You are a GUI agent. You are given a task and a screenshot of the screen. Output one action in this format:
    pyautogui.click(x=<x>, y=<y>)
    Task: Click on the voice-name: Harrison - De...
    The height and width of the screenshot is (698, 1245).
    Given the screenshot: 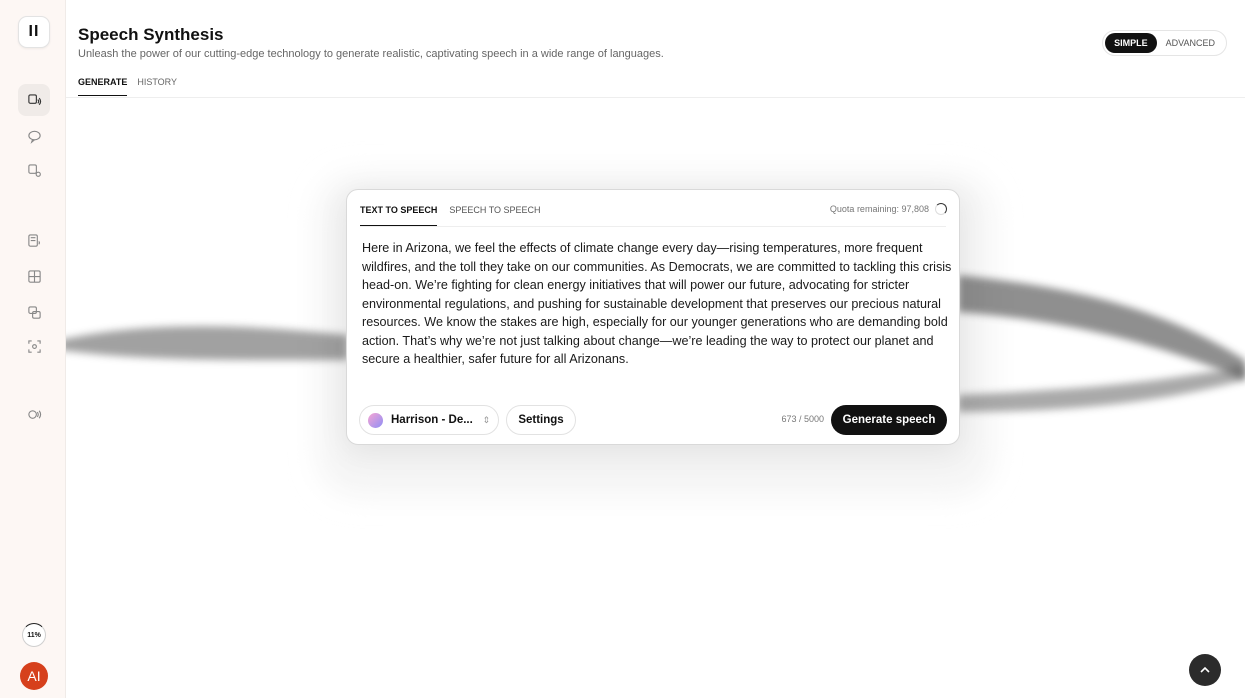 What is the action you would take?
    pyautogui.click(x=432, y=420)
    